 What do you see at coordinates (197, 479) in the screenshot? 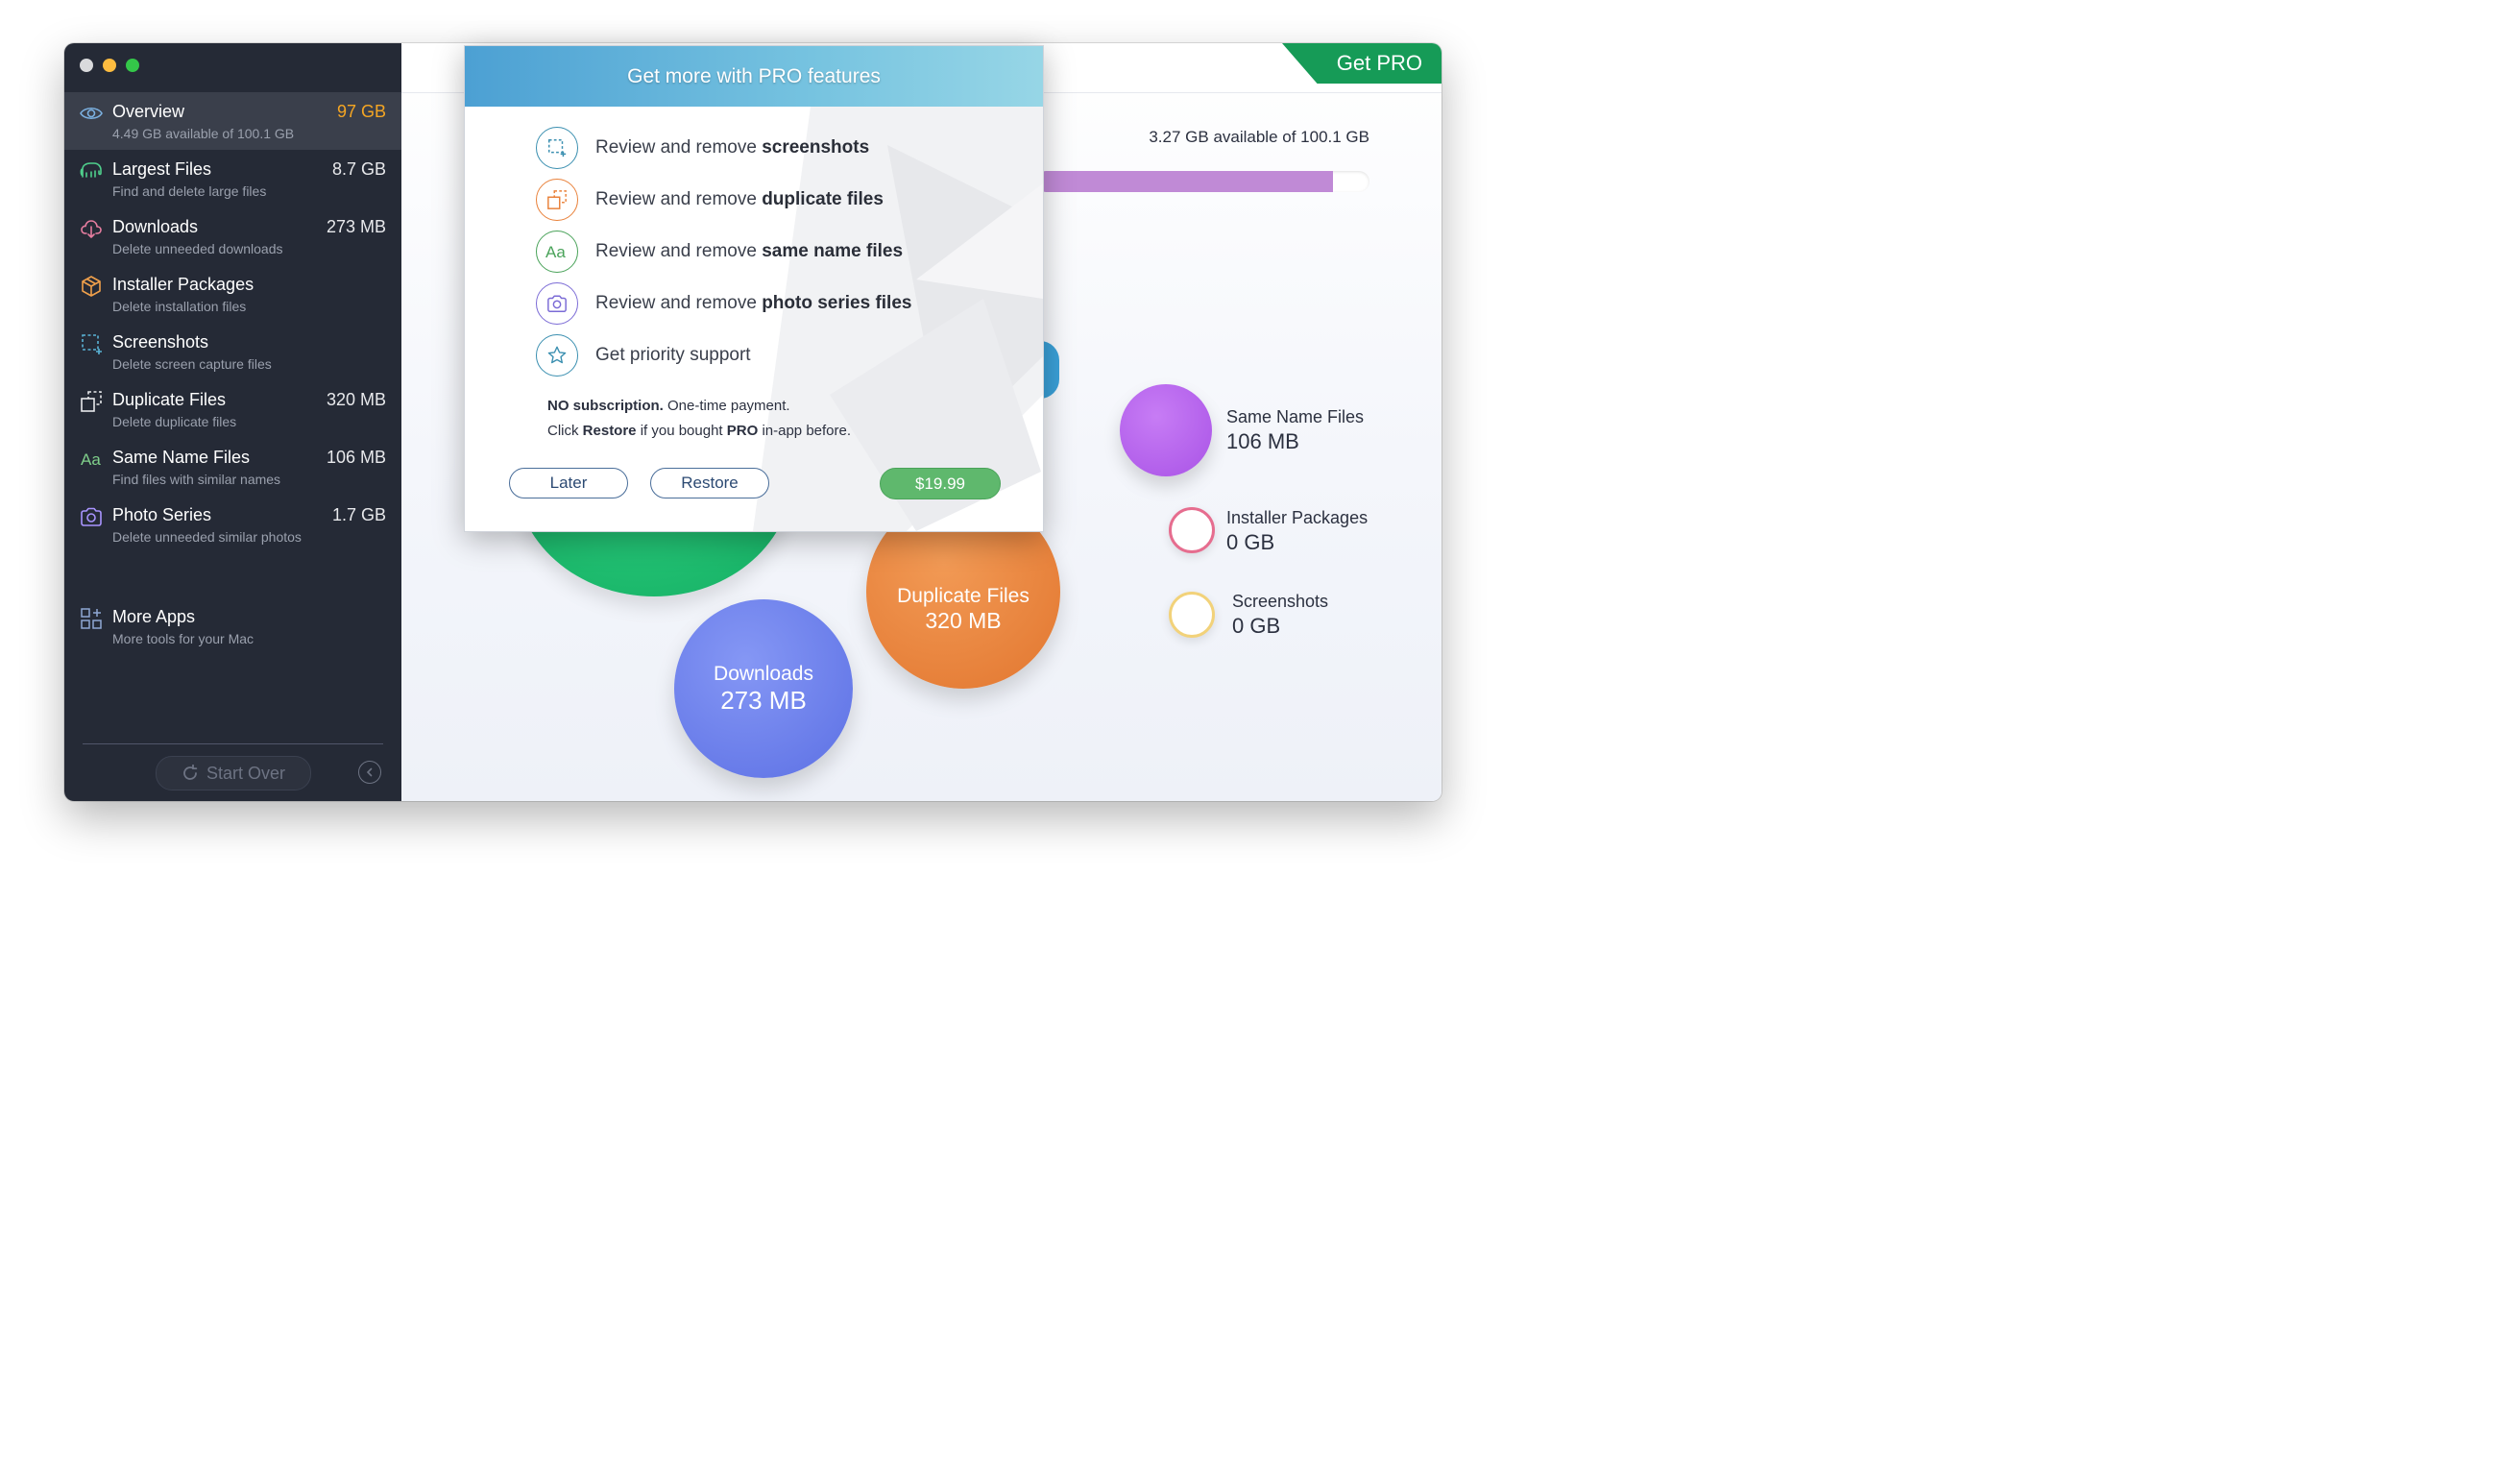
I see `sidebar-item-subtitle: Find files with similar names` at bounding box center [197, 479].